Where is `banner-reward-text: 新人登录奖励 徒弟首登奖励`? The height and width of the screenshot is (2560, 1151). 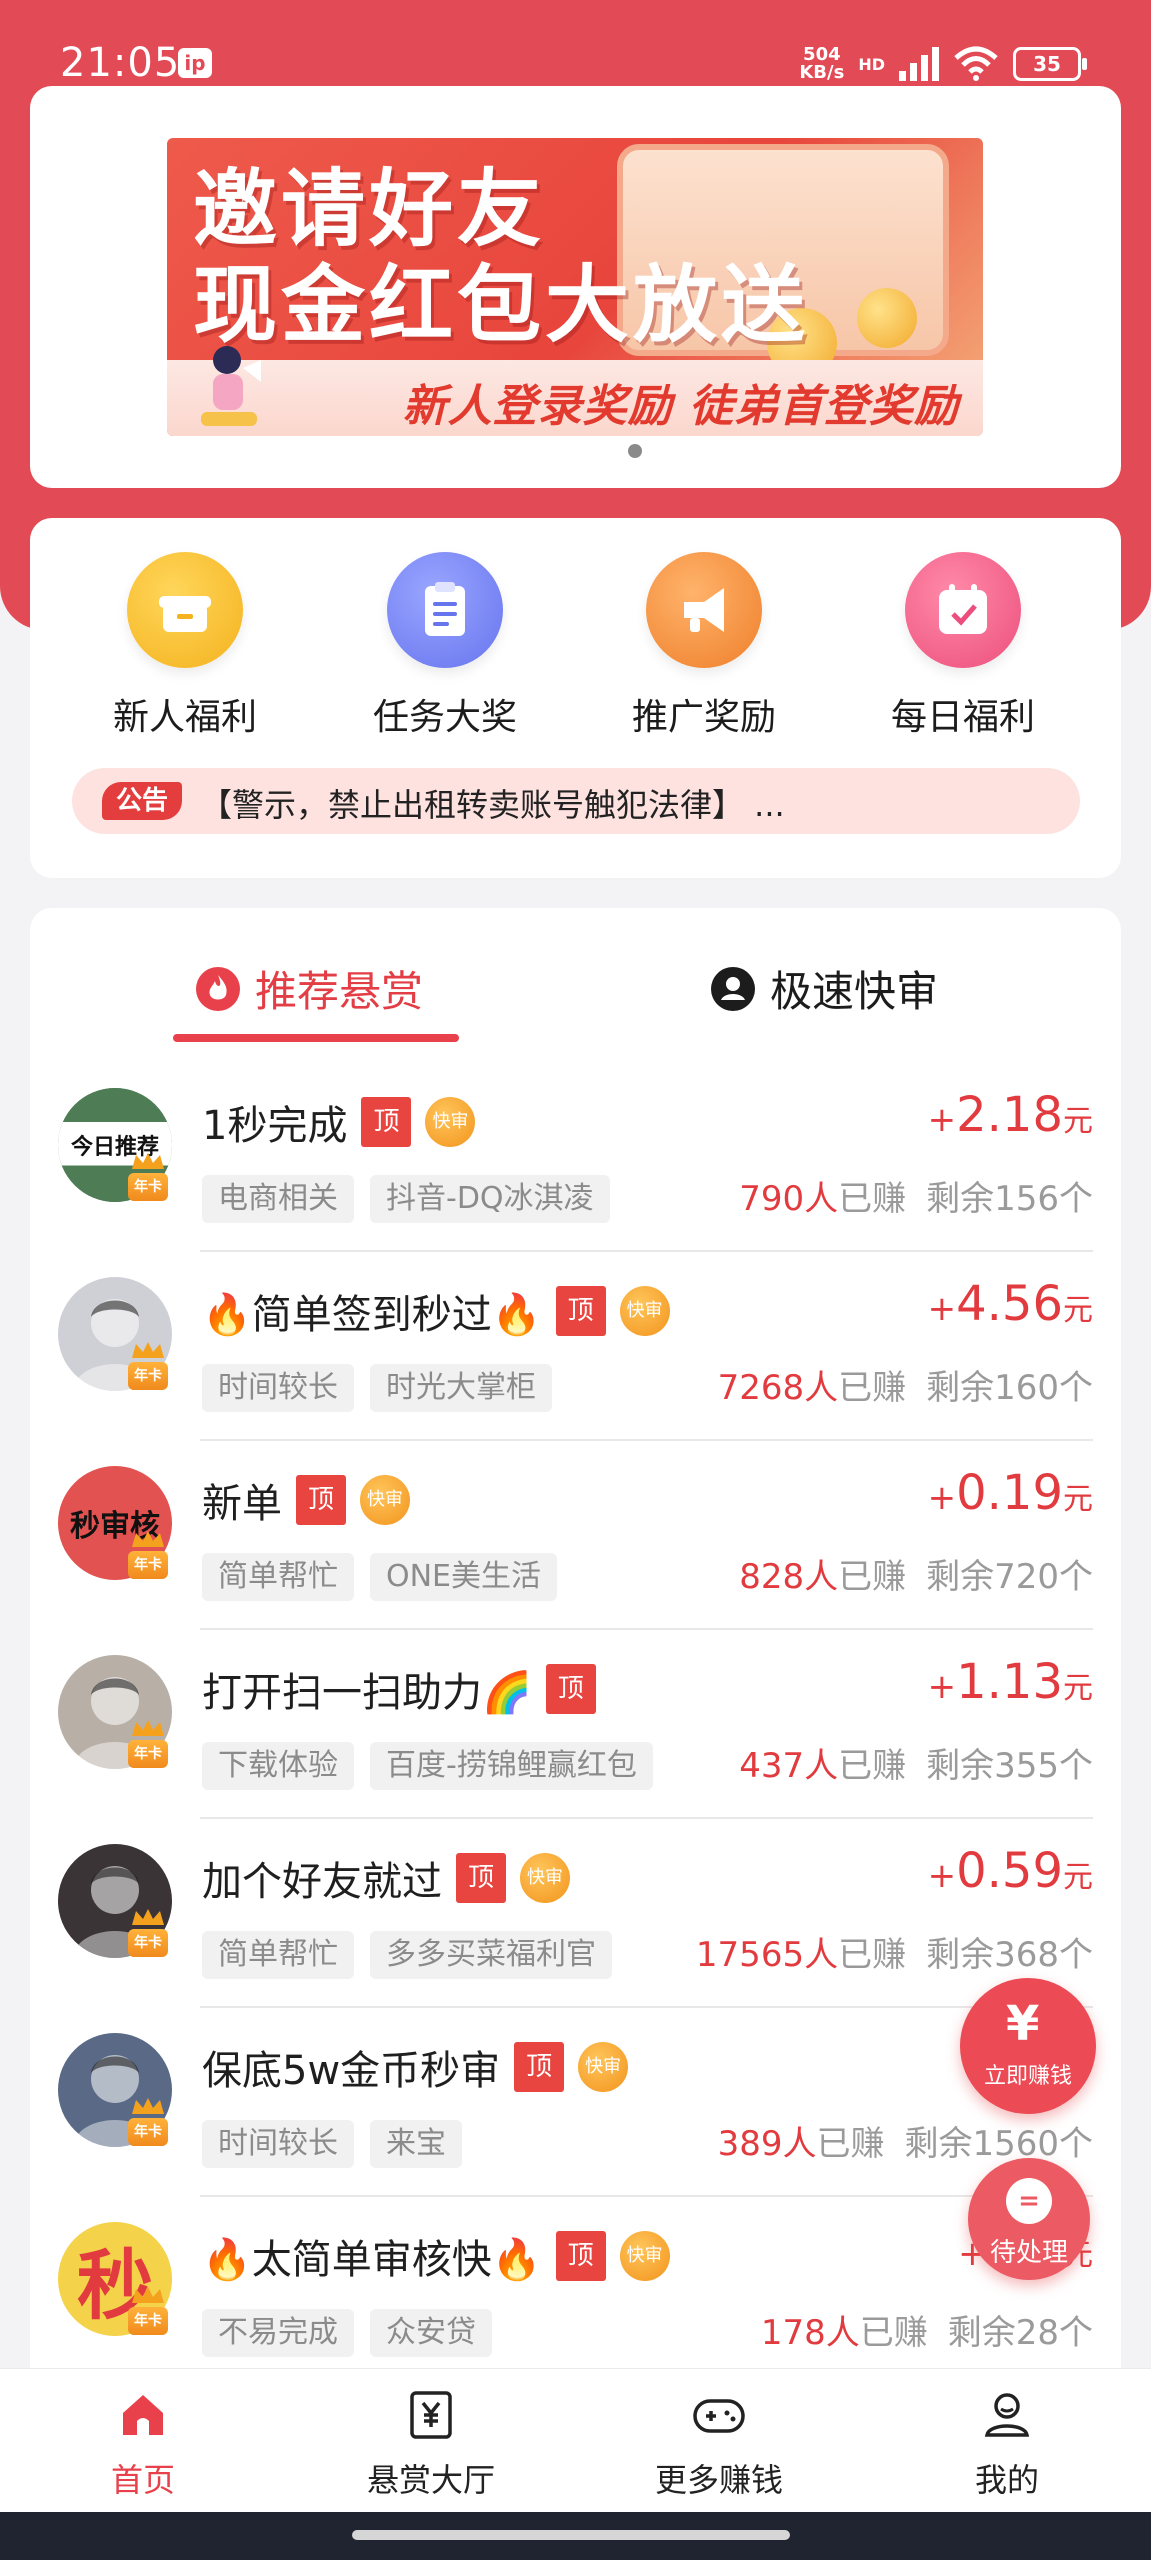
banner-reward-text: 新人登录奖励 徒弟首登奖励 is located at coordinates (680, 406).